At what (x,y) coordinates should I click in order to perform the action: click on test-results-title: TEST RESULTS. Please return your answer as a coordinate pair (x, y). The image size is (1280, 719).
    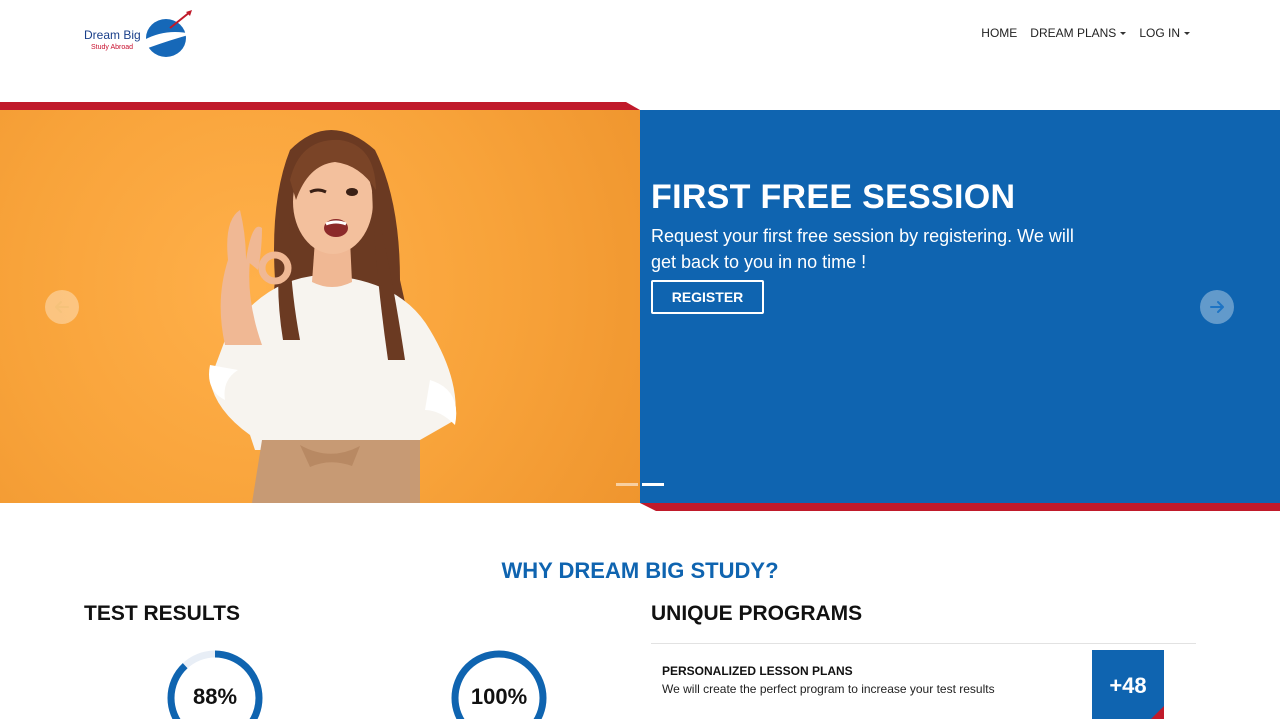
    Looking at the image, I should click on (162, 613).